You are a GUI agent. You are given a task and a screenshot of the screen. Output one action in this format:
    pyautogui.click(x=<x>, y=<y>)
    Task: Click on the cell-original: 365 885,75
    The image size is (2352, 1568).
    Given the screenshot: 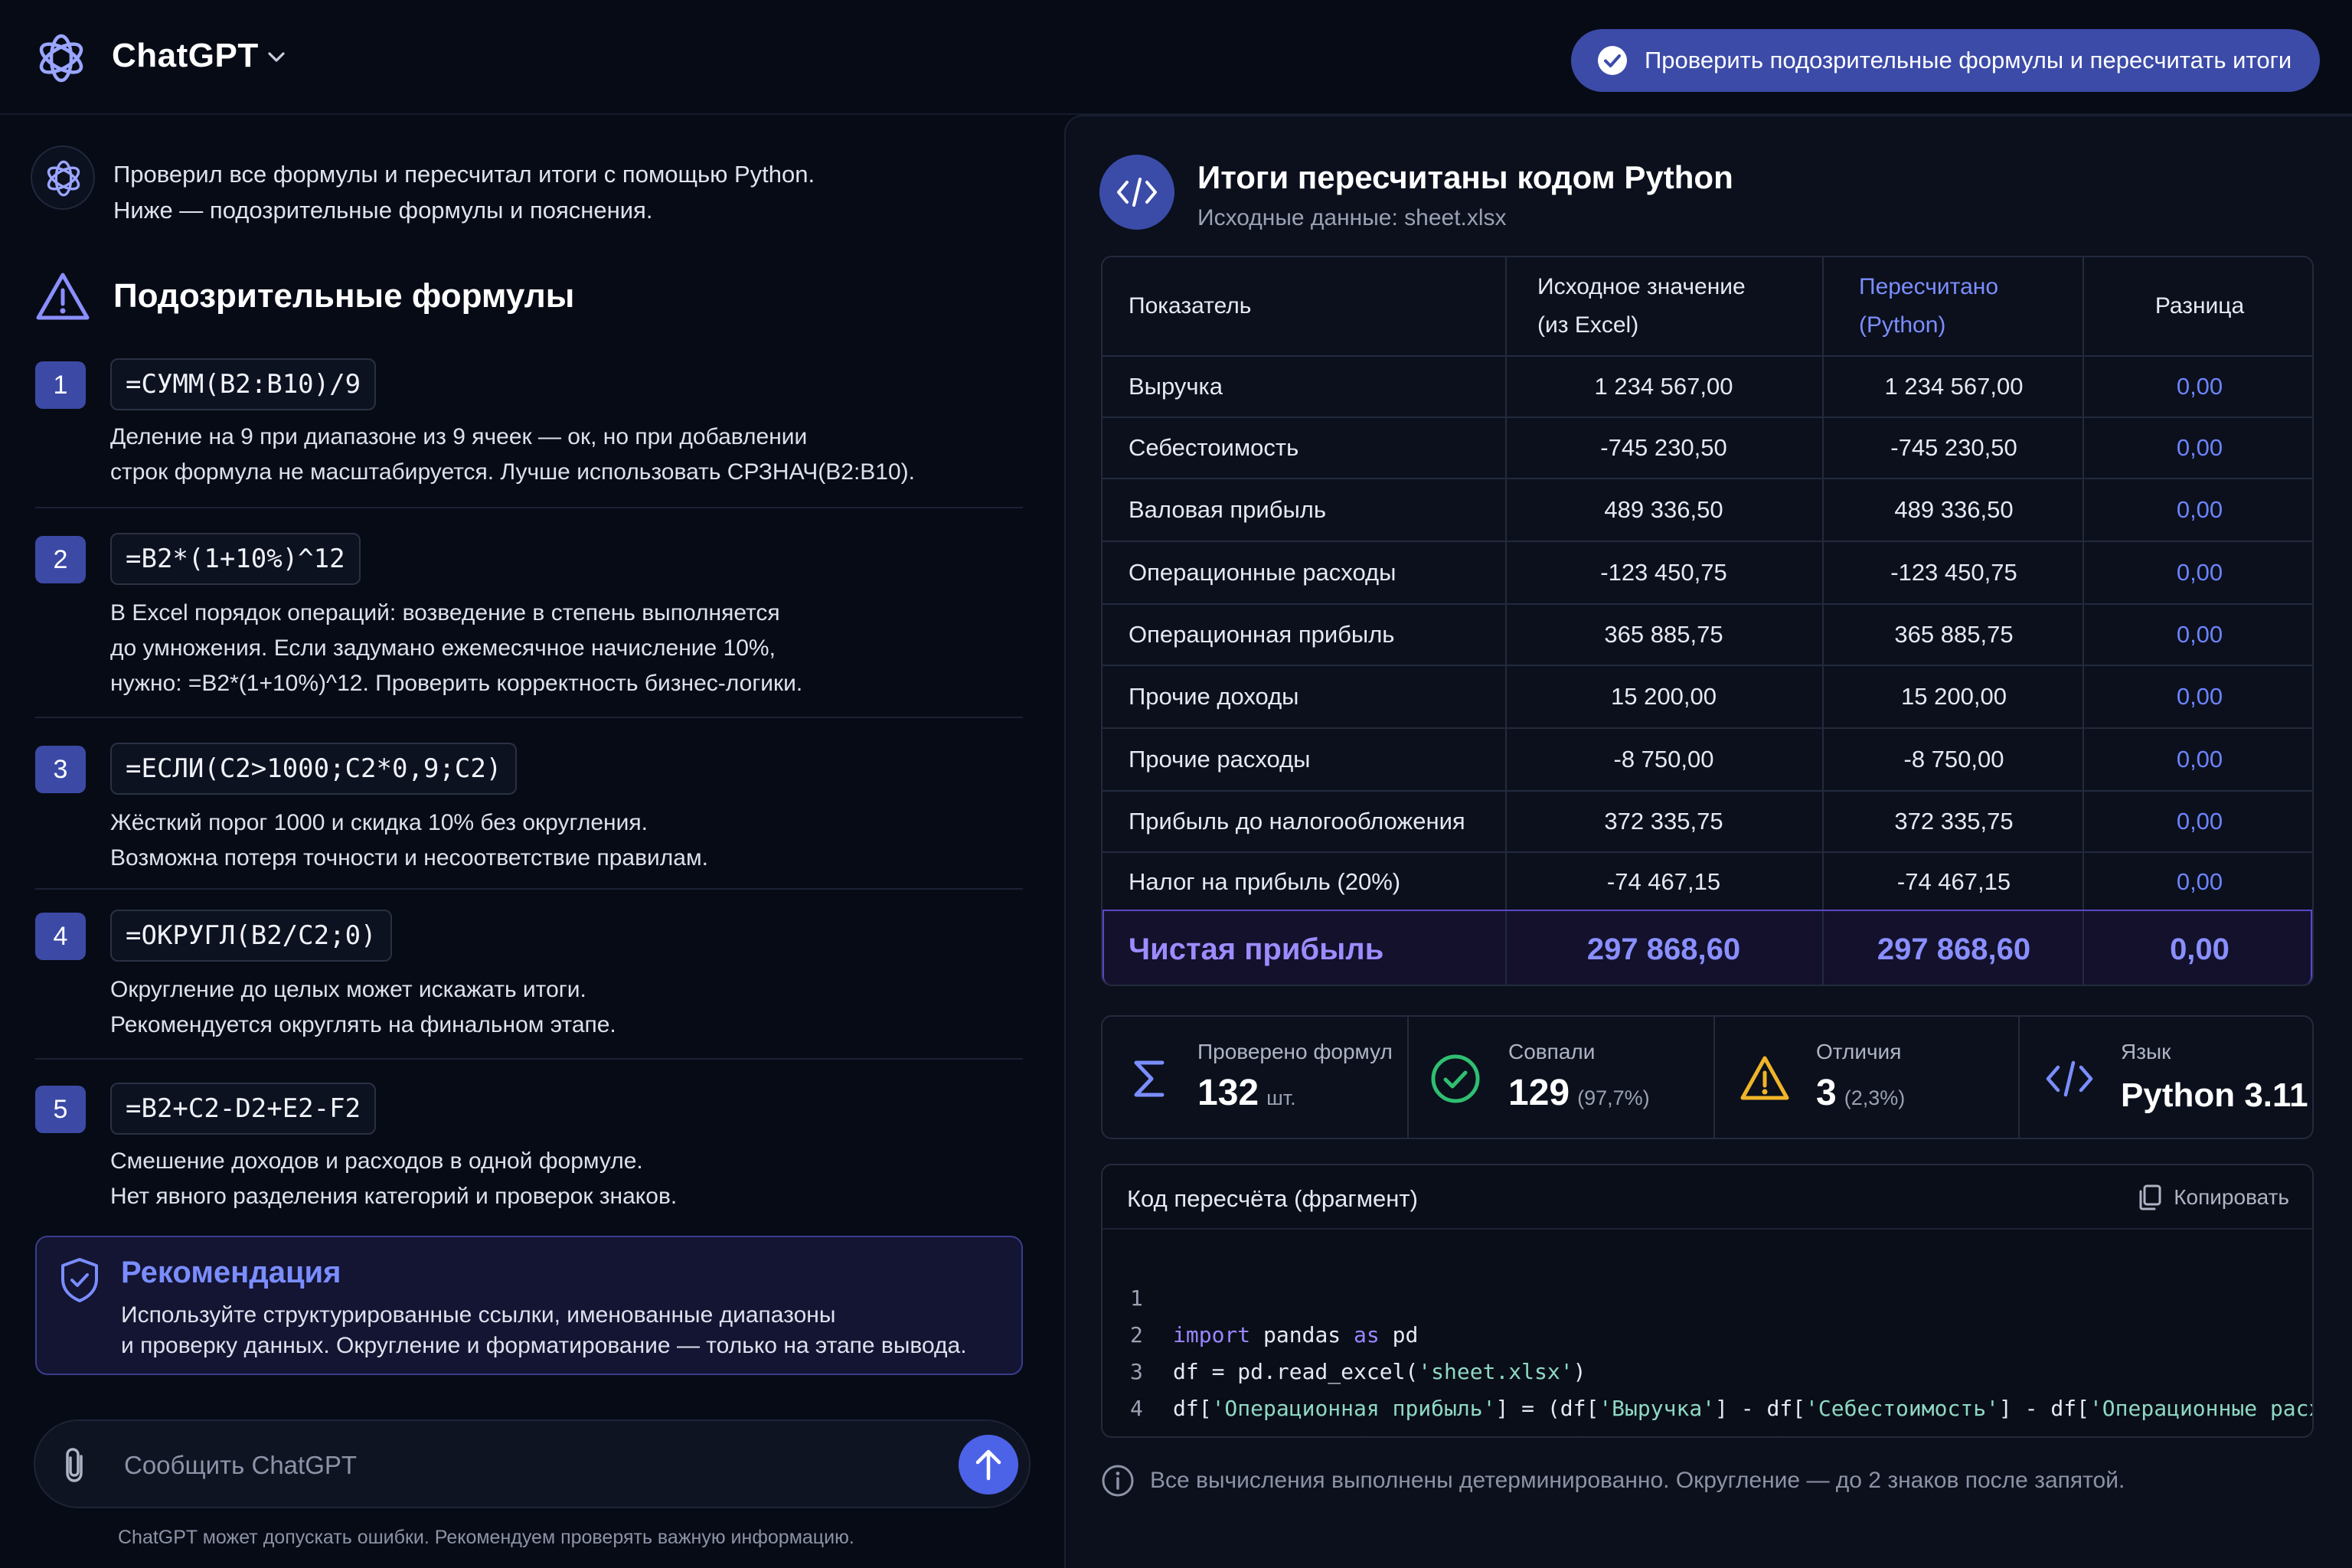 What is the action you would take?
    pyautogui.click(x=1663, y=634)
    